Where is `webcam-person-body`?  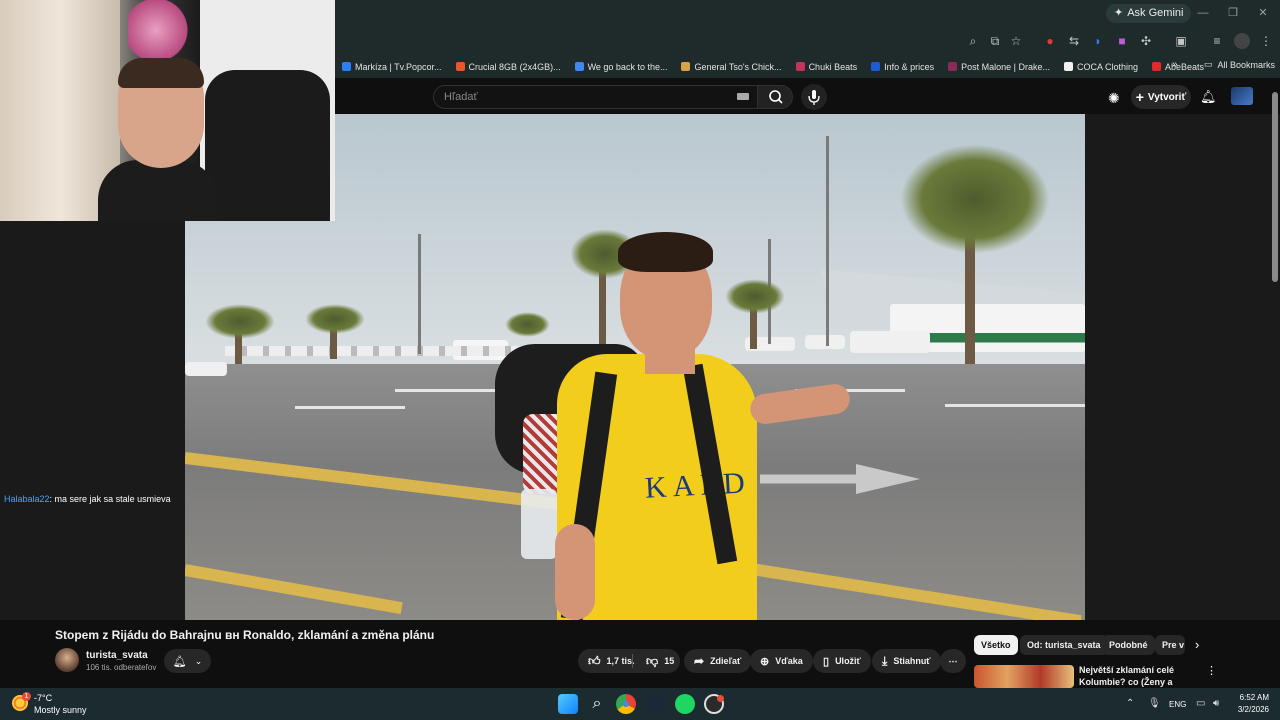 webcam-person-body is located at coordinates (158, 190).